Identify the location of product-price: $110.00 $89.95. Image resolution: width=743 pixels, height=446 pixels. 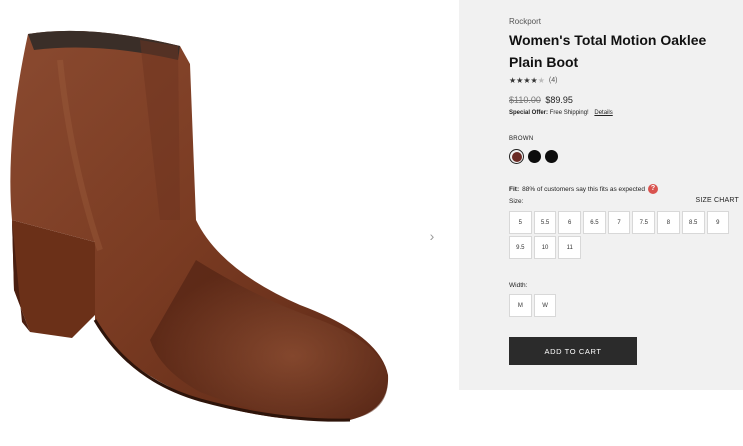
(541, 100).